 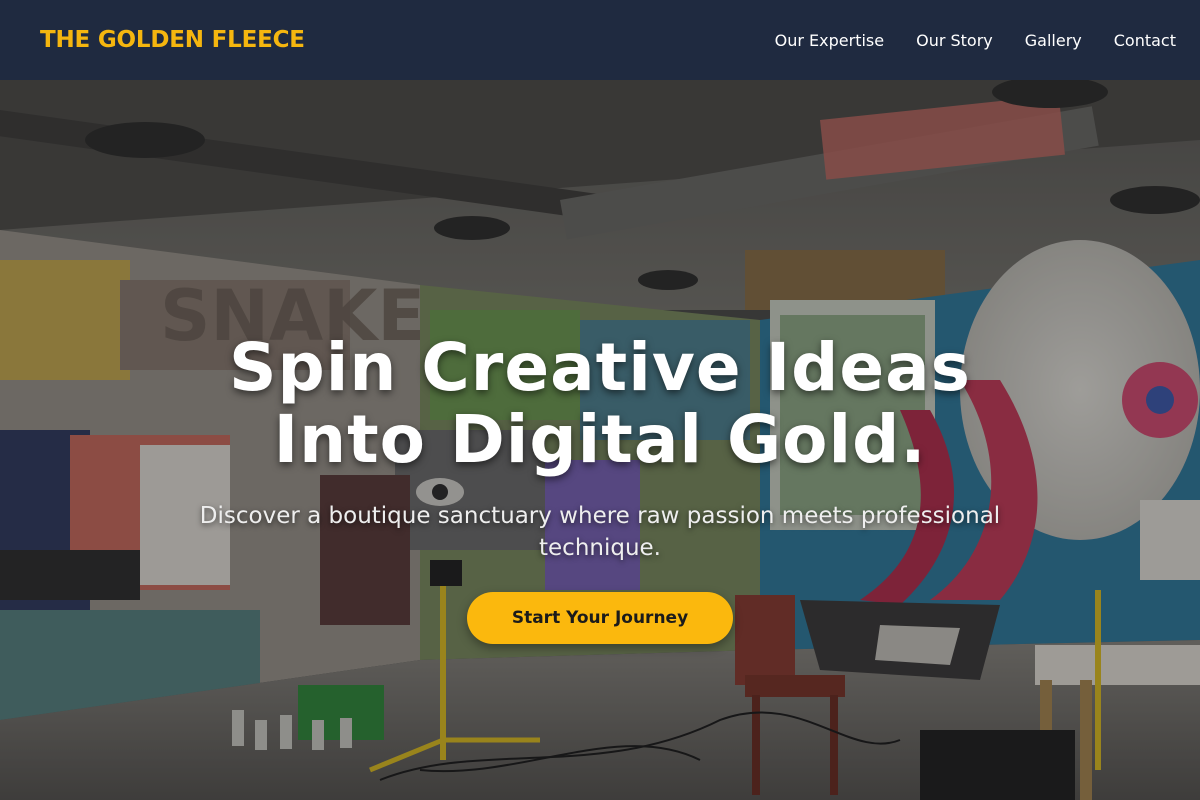 What do you see at coordinates (1053, 40) in the screenshot?
I see `nav-link-gallery: Gallery` at bounding box center [1053, 40].